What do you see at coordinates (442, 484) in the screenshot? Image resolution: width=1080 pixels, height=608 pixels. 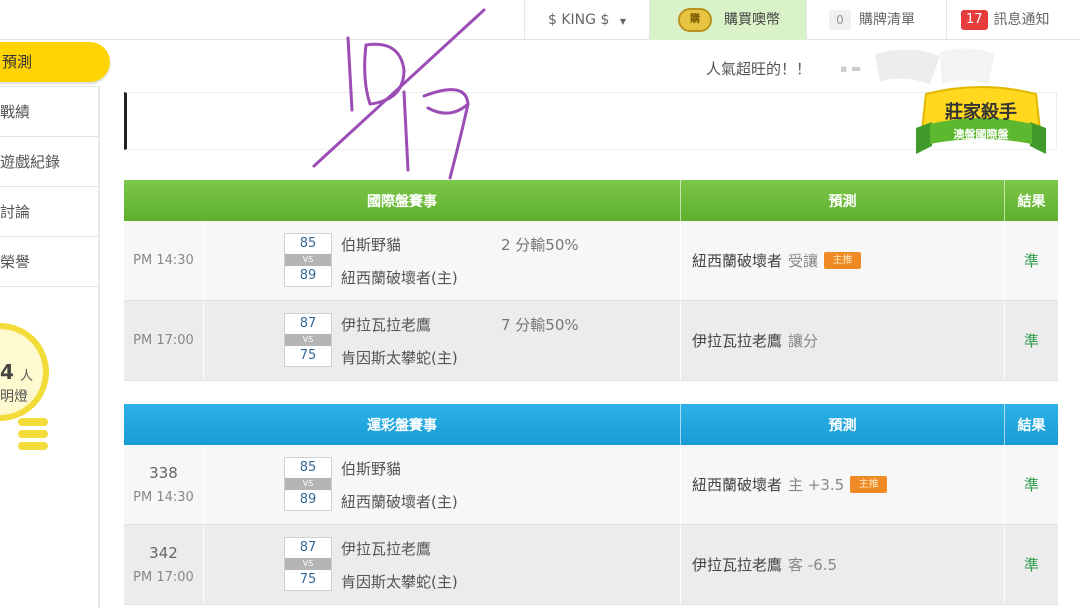 I see `game-cell: 85 VS 89 伯斯野貓 紐西蘭破壞者(主)` at bounding box center [442, 484].